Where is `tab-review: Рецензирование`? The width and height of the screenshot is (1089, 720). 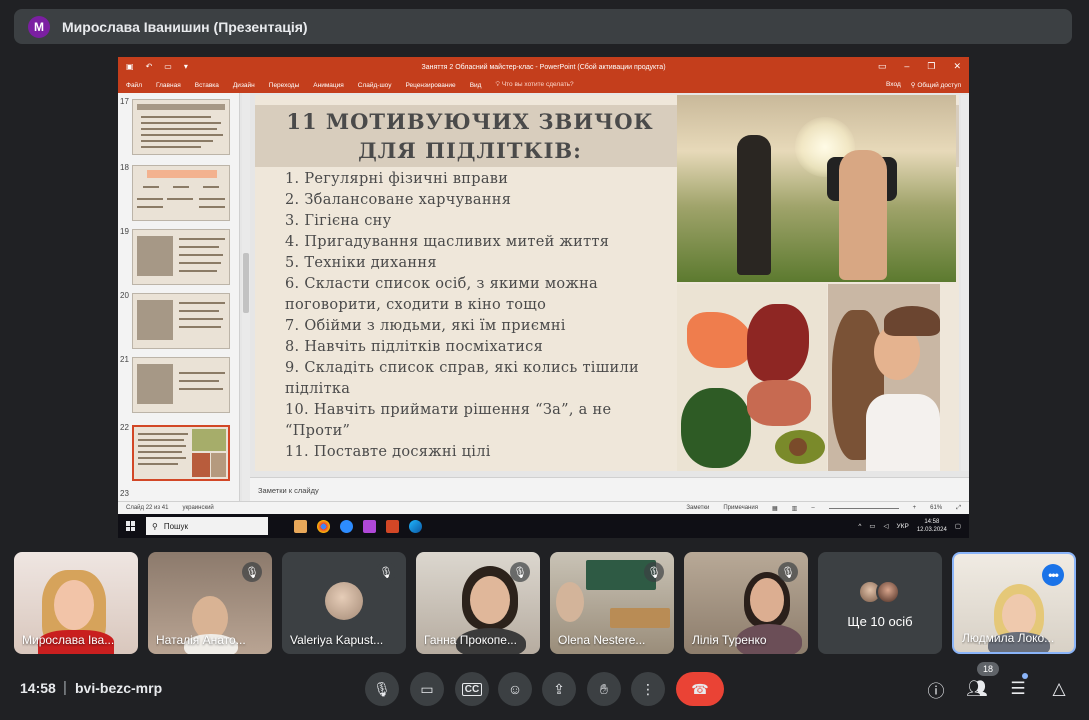
tab-review: Рецензирование is located at coordinates (430, 85).